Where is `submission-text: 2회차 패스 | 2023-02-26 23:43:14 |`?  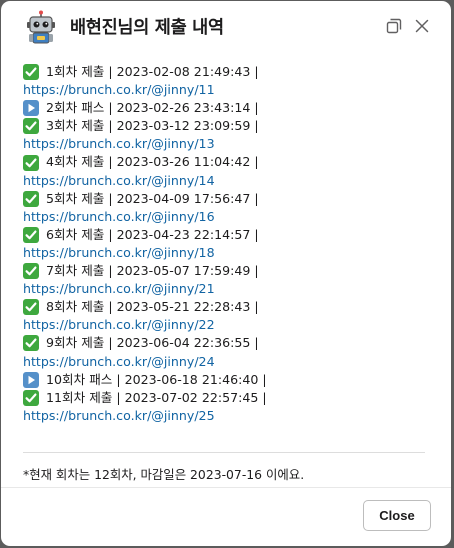 submission-text: 2회차 패스 | 2023-02-26 23:43:14 | is located at coordinates (152, 108).